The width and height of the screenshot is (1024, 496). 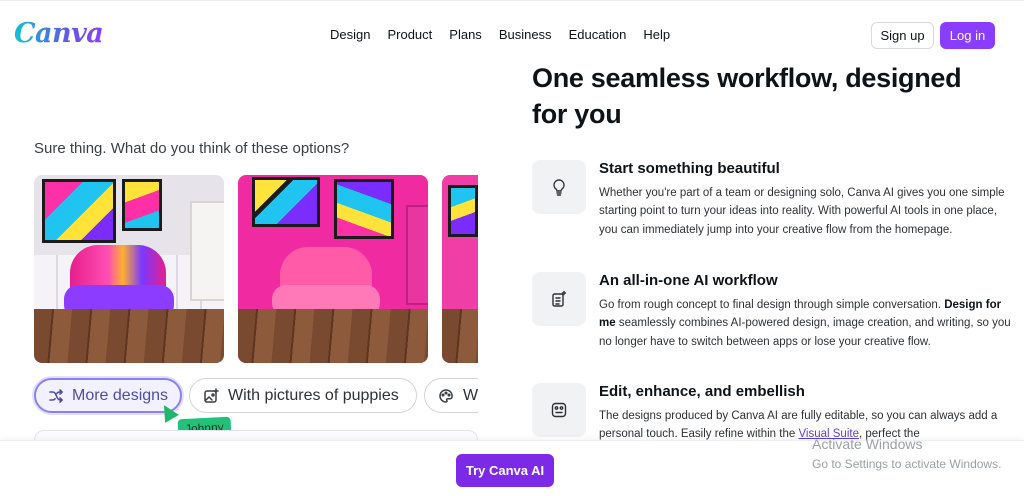 I want to click on lightbulb-icon, so click(x=559, y=187).